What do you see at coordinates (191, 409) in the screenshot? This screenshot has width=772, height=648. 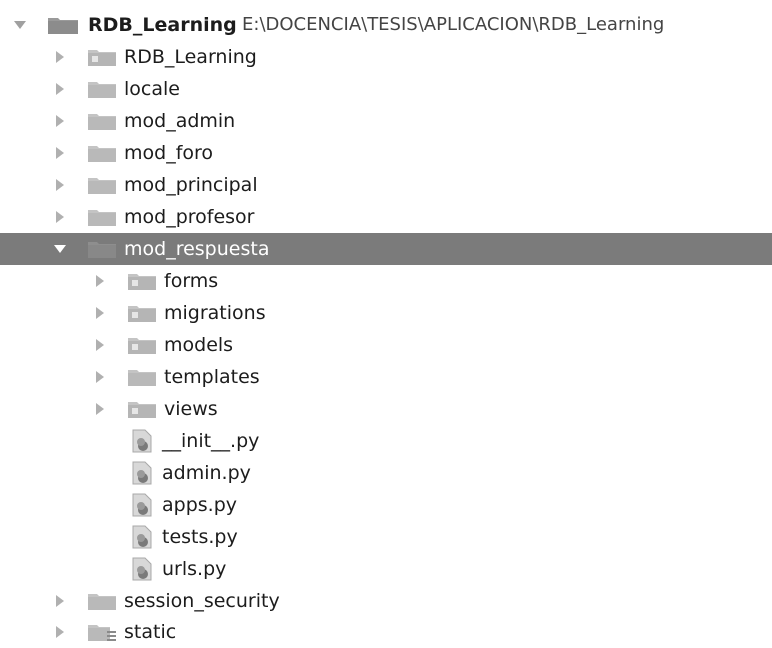 I see `tree-item-label: views` at bounding box center [191, 409].